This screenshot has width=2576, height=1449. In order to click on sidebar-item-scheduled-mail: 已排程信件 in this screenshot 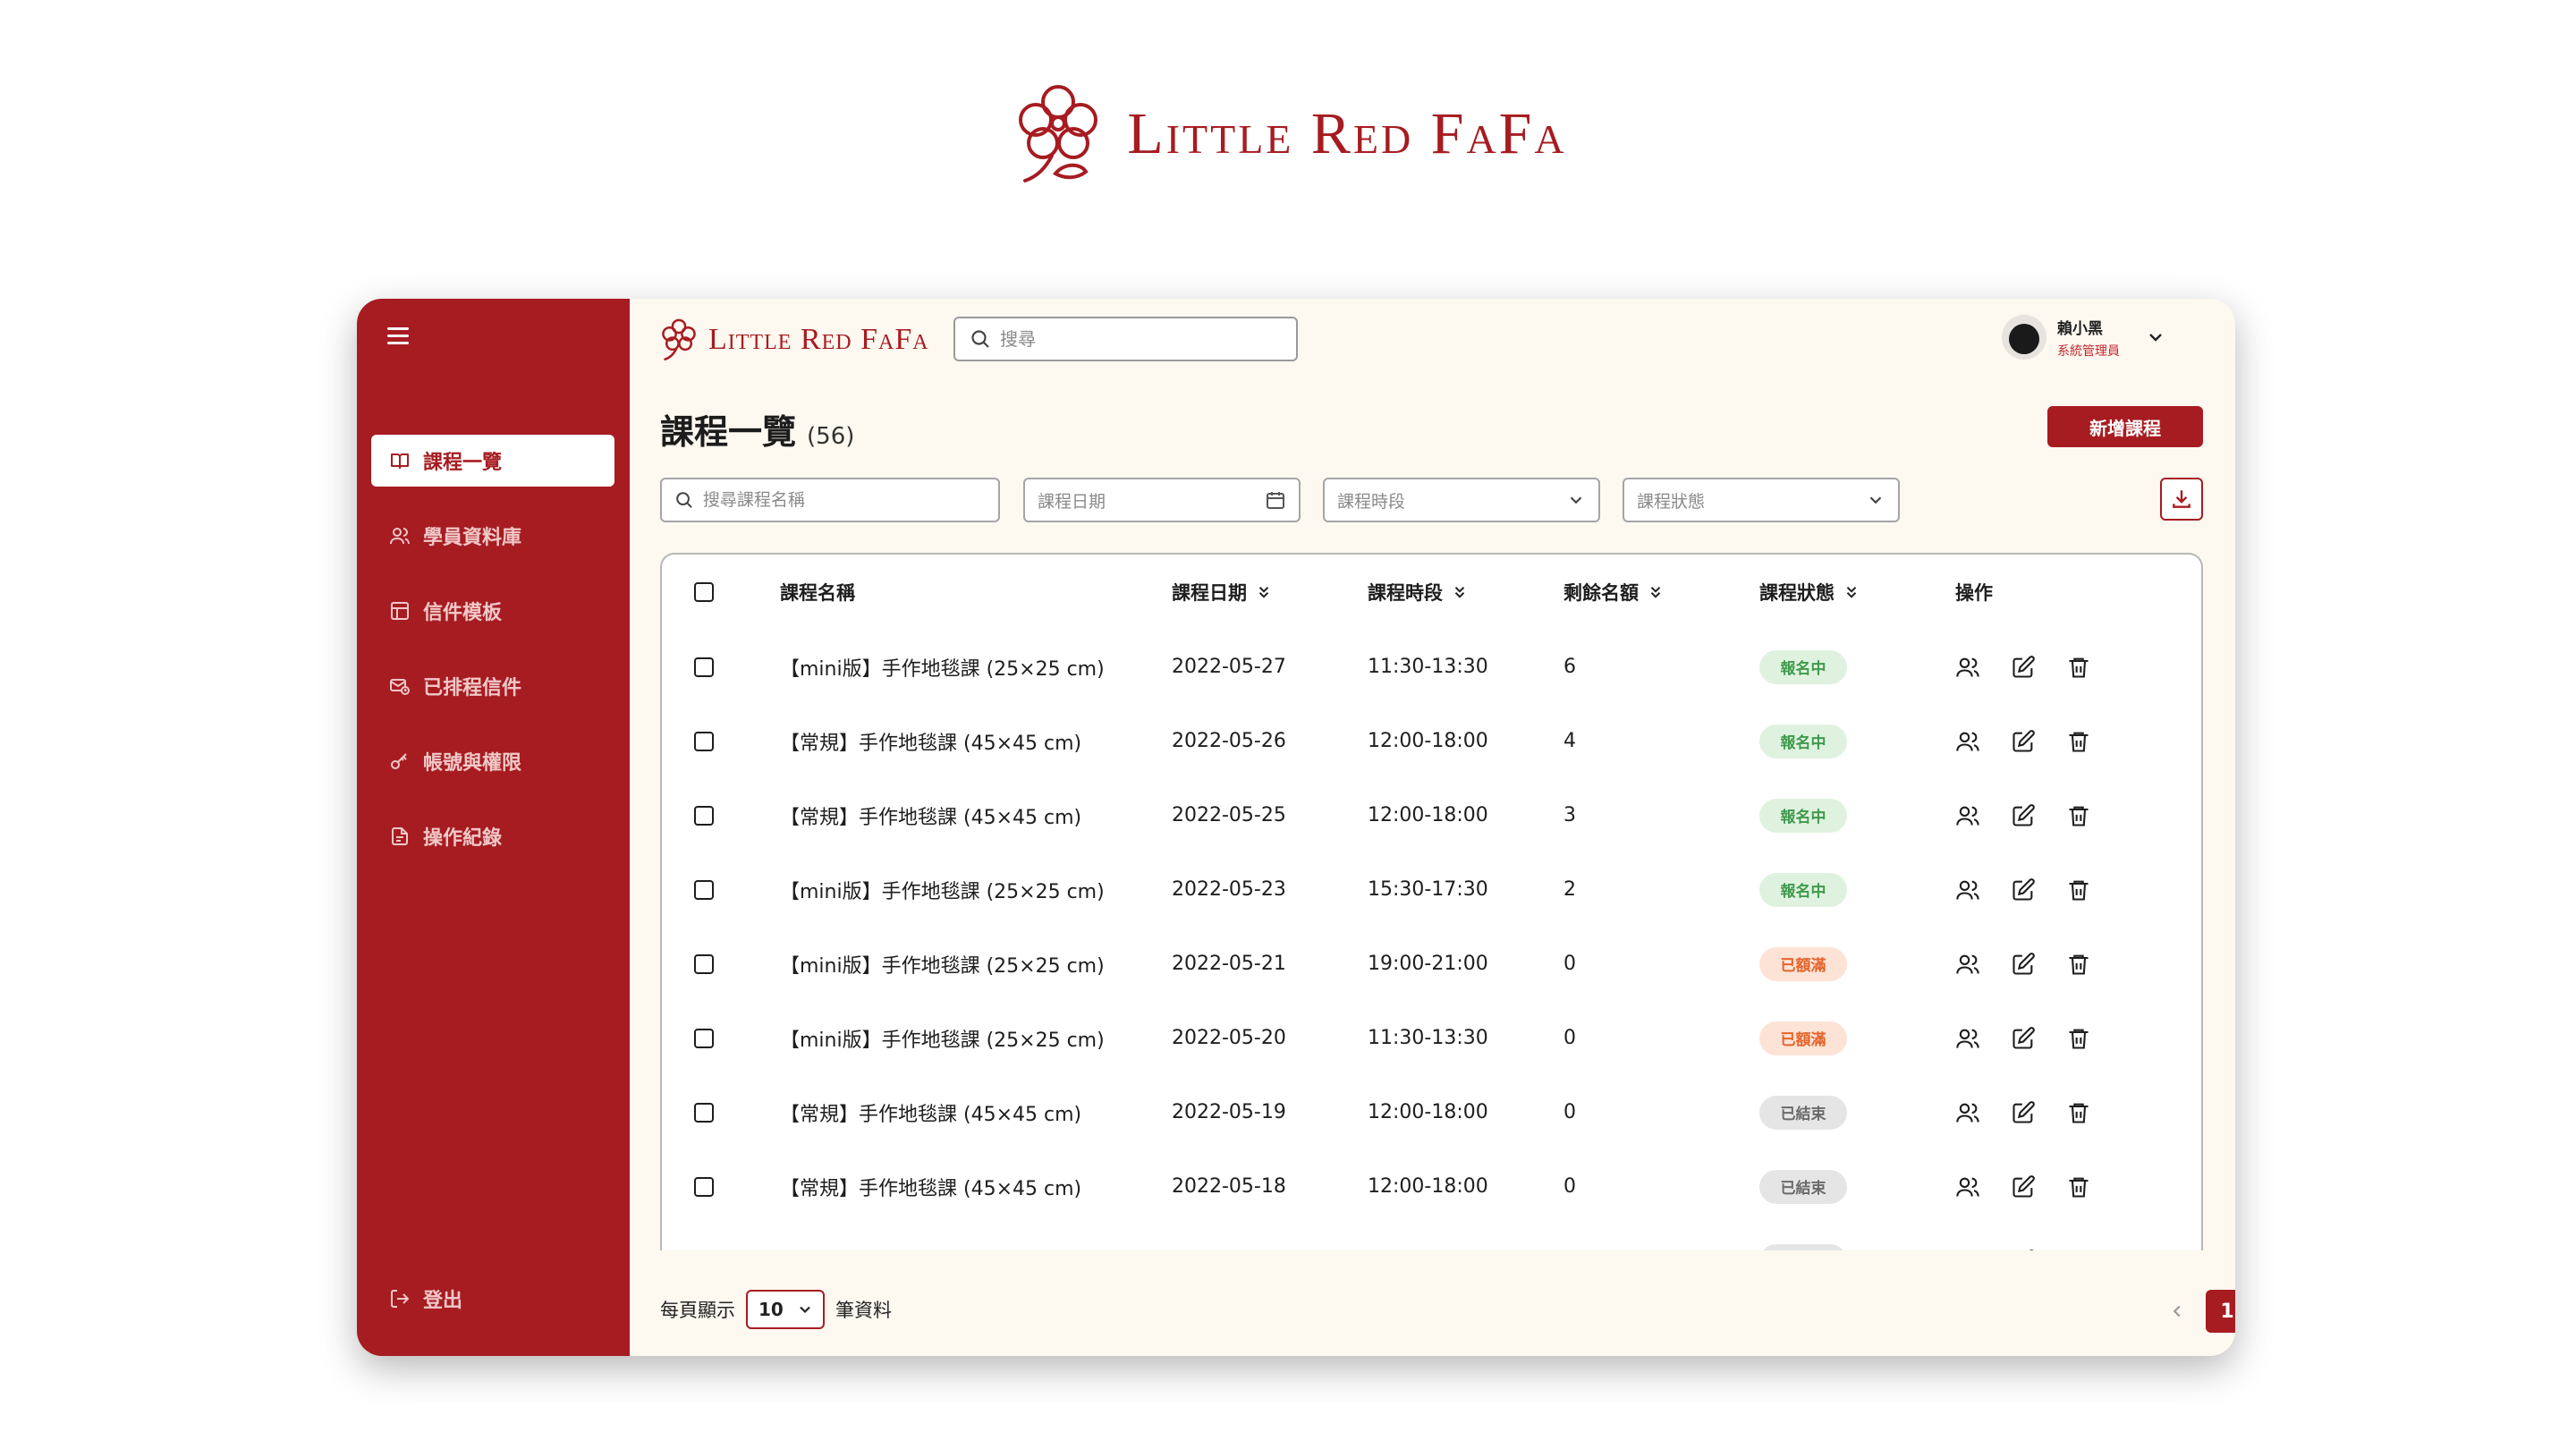, I will do `click(492, 686)`.